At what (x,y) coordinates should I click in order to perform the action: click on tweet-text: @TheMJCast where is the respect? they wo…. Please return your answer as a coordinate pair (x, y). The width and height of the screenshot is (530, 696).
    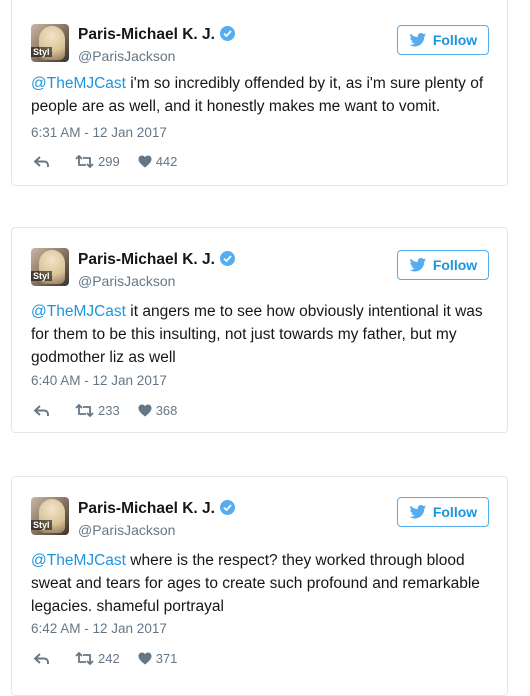
    Looking at the image, I should click on (263, 583).